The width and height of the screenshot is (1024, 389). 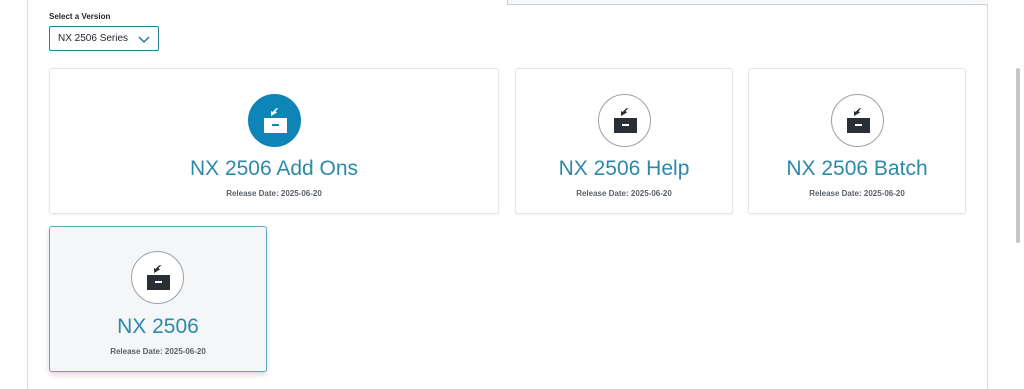 I want to click on card-title: NX 2506, so click(x=158, y=326).